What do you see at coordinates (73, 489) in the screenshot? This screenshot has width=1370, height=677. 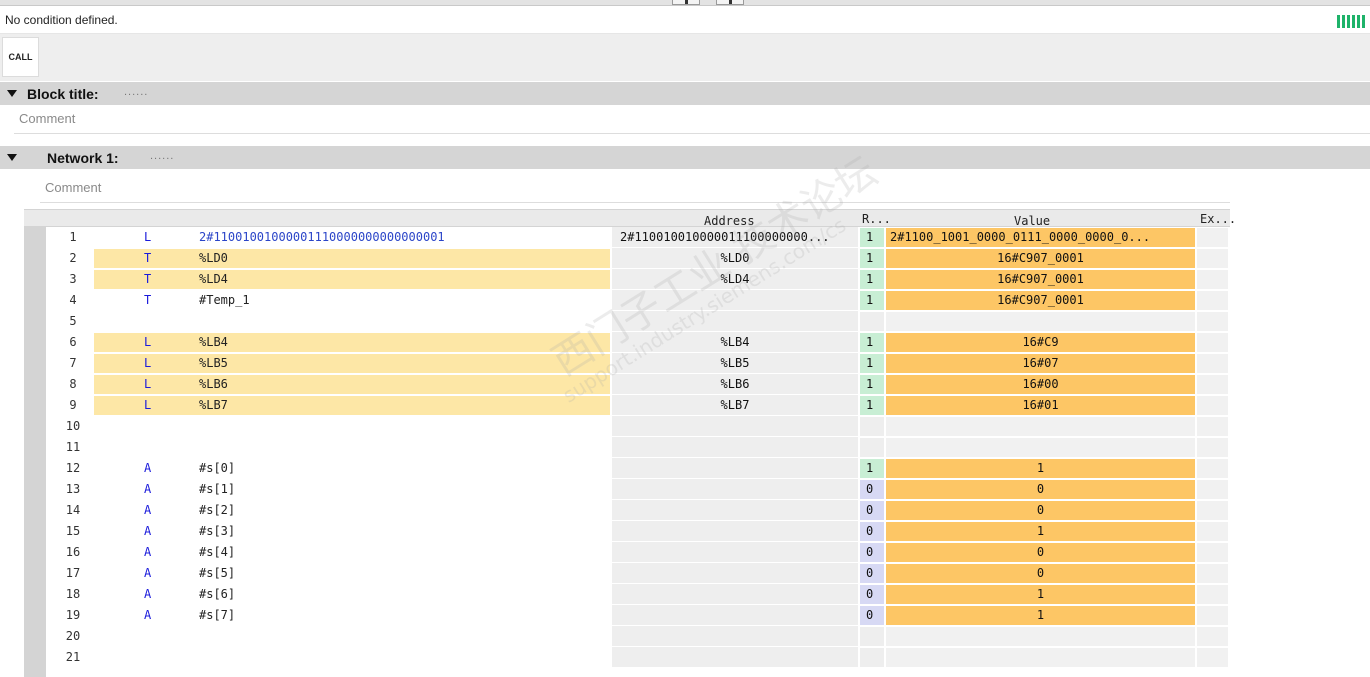 I see `line-number: 13` at bounding box center [73, 489].